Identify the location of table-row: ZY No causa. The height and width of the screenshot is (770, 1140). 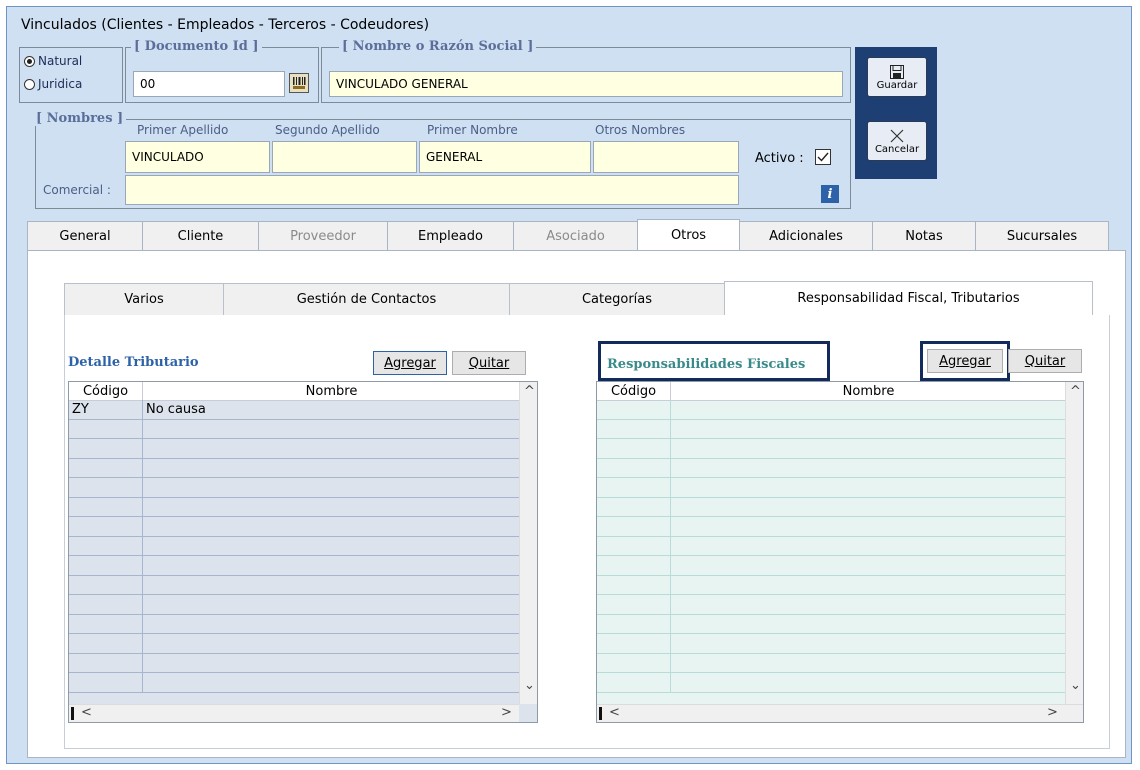
(295, 410).